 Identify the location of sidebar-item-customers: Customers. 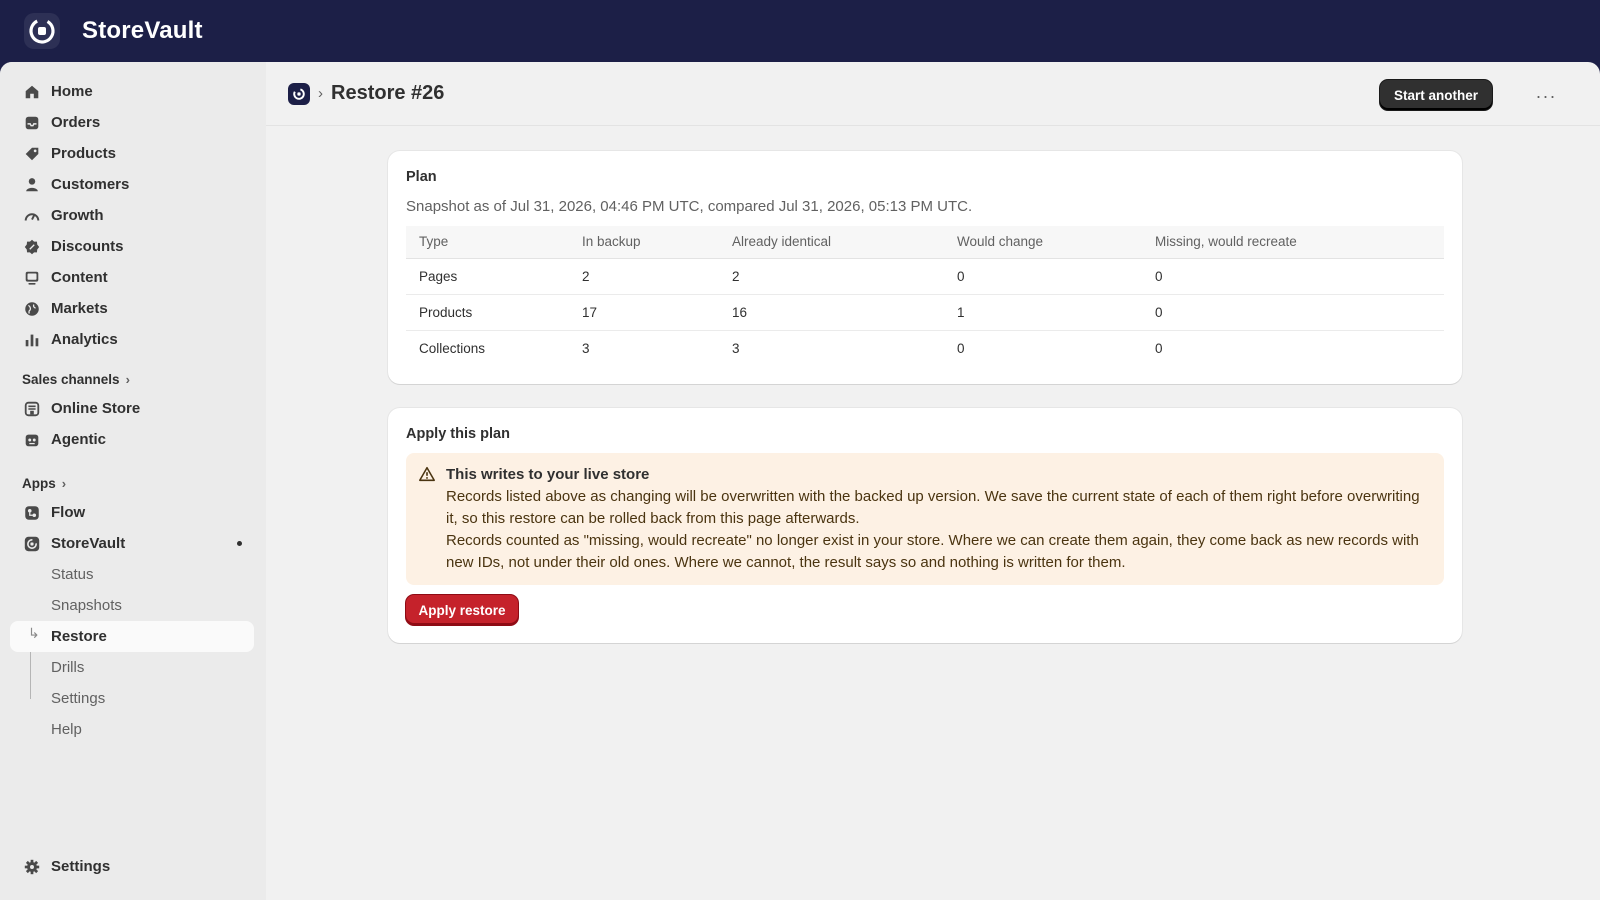
(132, 184).